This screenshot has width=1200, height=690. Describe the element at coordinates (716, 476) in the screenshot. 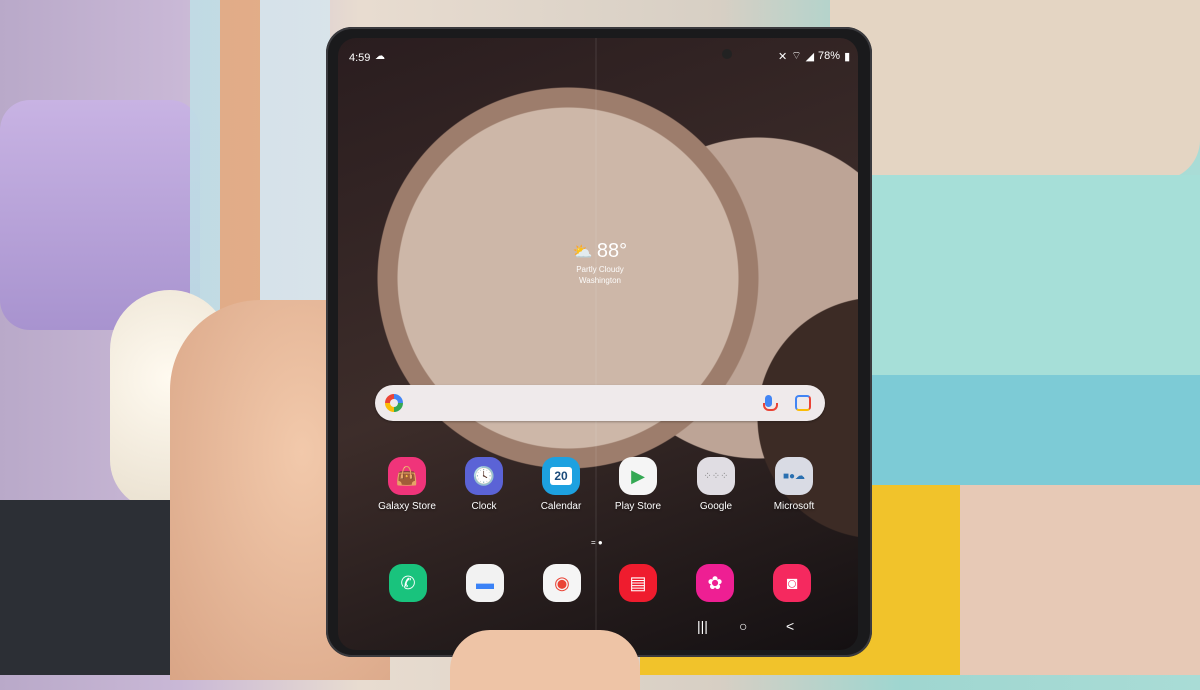

I see `folder-icon: ⁘⁘⁘` at that location.